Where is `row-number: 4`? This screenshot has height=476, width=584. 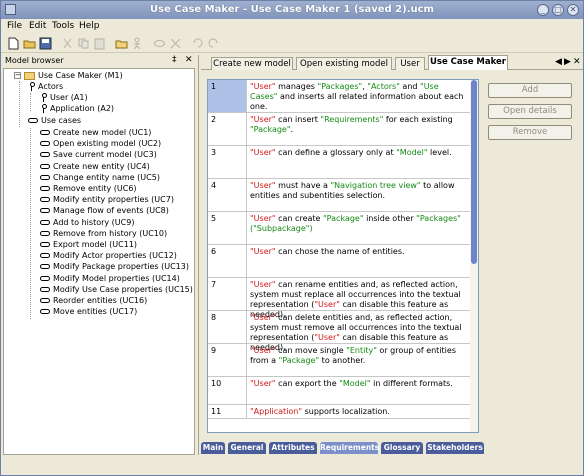
row-number: 4 is located at coordinates (227, 195).